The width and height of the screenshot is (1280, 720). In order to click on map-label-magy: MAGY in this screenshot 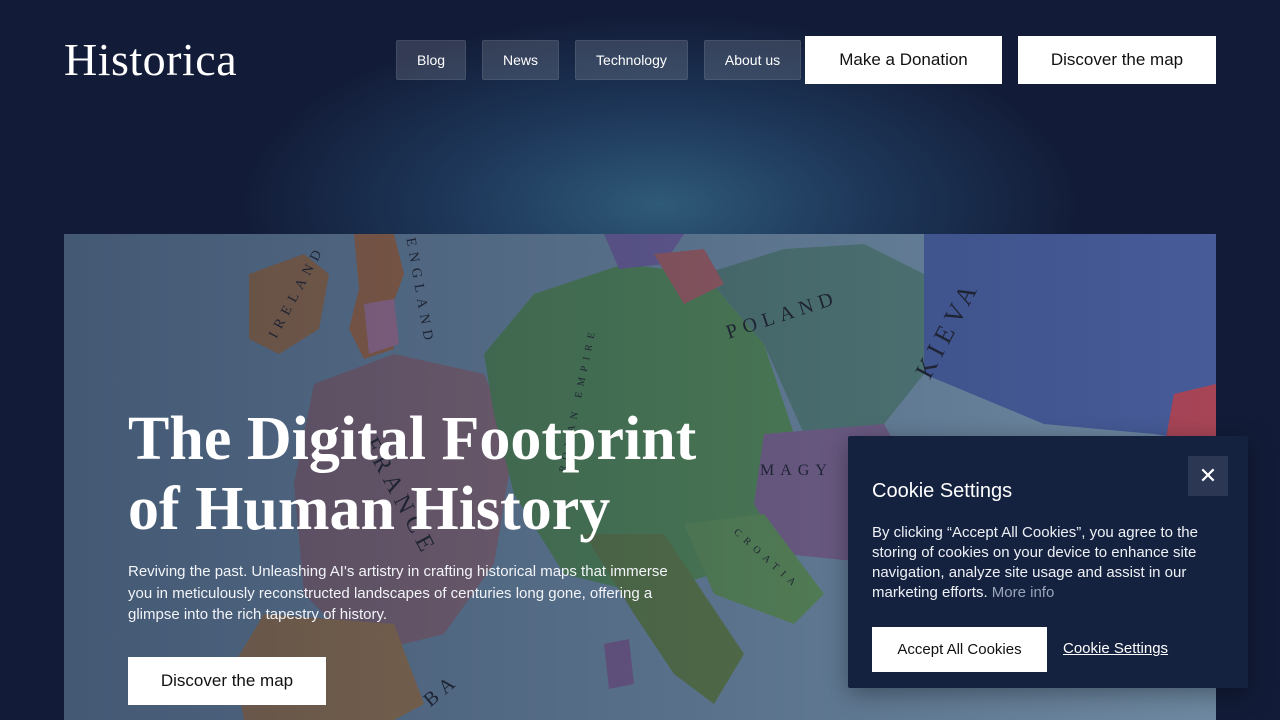, I will do `click(796, 470)`.